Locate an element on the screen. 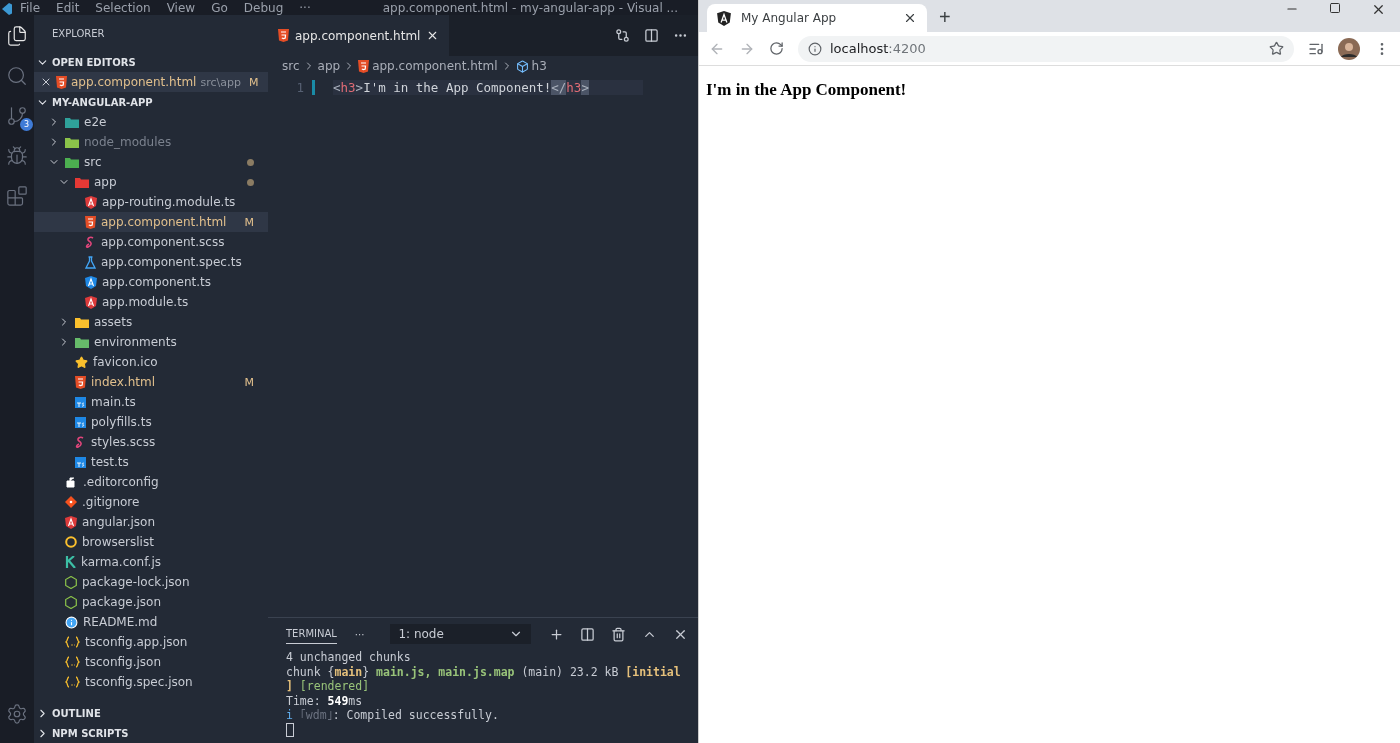  explorer-tree-row: app.component.scss is located at coordinates (151, 242).